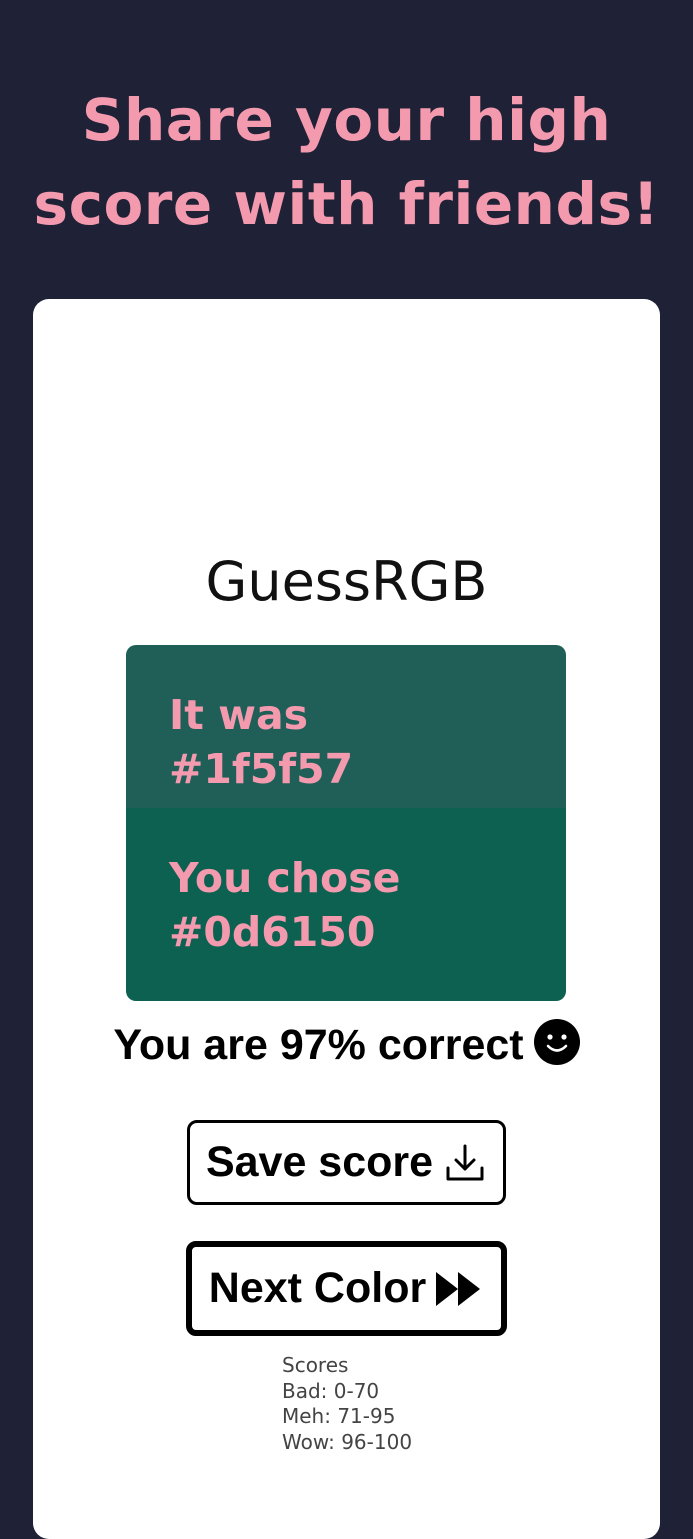 This screenshot has width=693, height=1539. I want to click on next-color-button: Next Color, so click(346, 1288).